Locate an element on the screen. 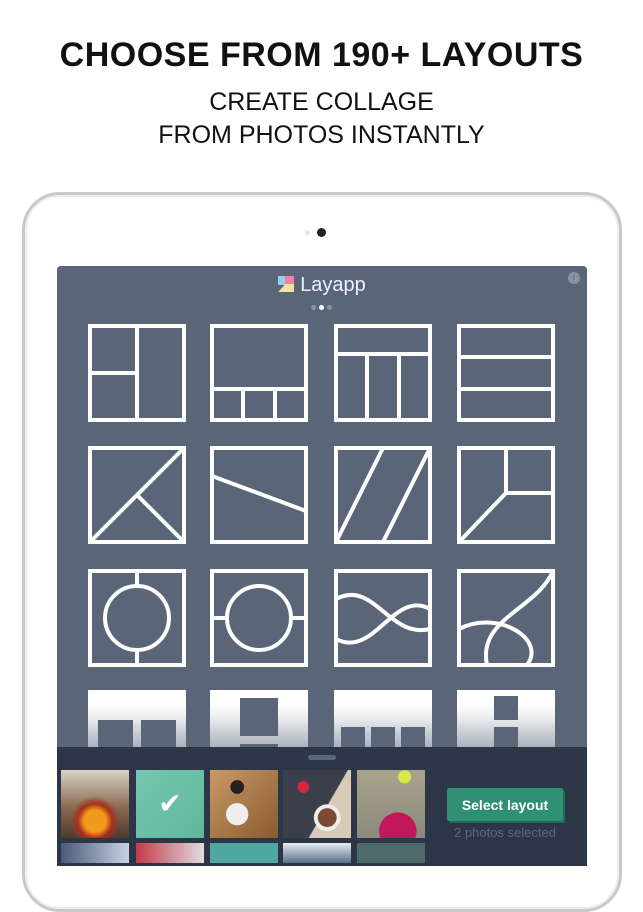 The height and width of the screenshot is (912, 643). app-header: Layapp is located at coordinates (322, 285).